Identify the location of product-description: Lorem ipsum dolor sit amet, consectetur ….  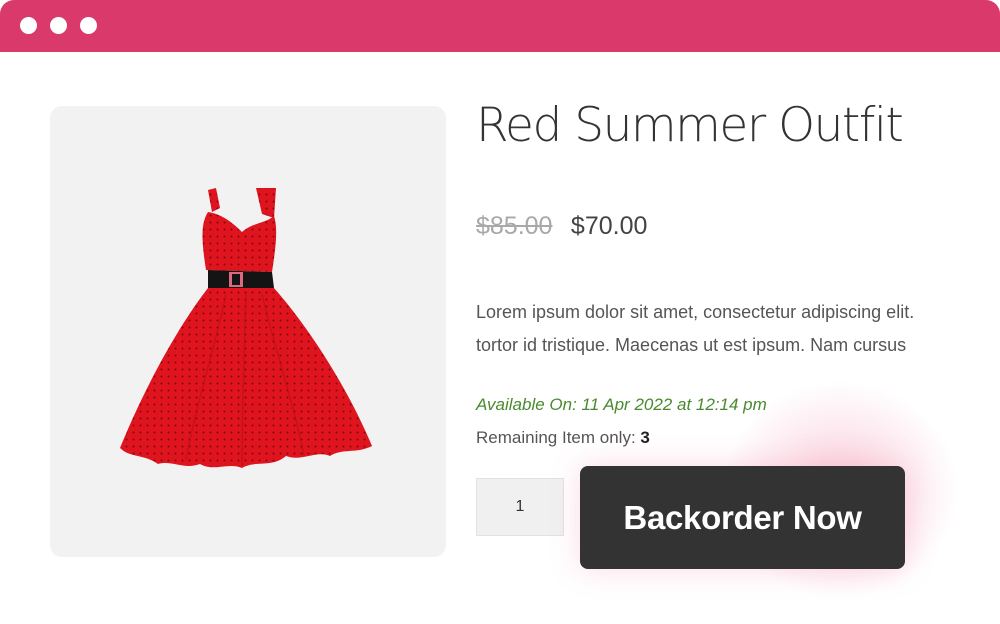
(726, 329).